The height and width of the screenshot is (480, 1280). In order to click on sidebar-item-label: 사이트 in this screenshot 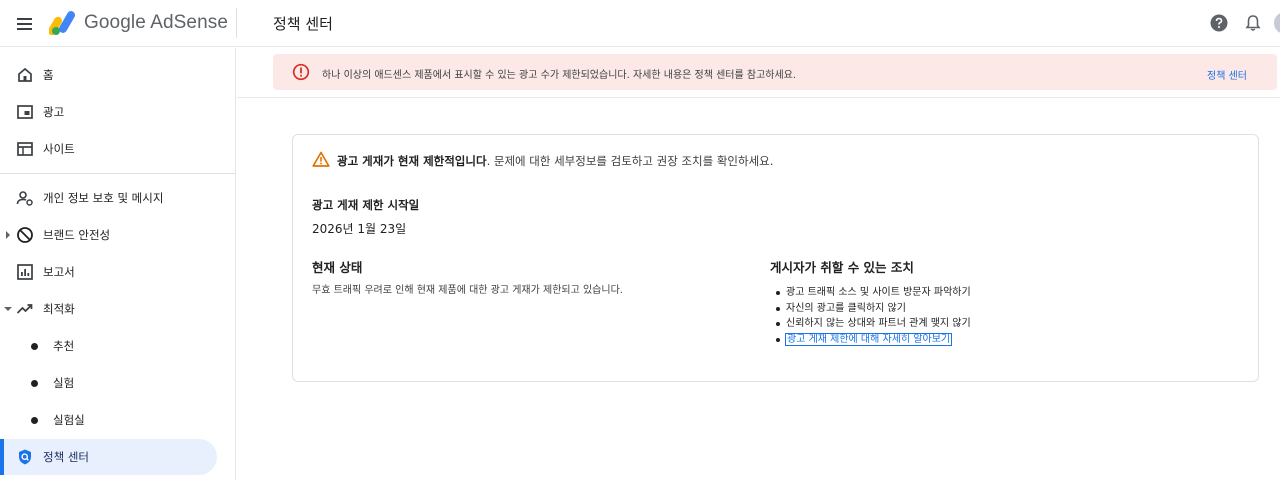, I will do `click(59, 149)`.